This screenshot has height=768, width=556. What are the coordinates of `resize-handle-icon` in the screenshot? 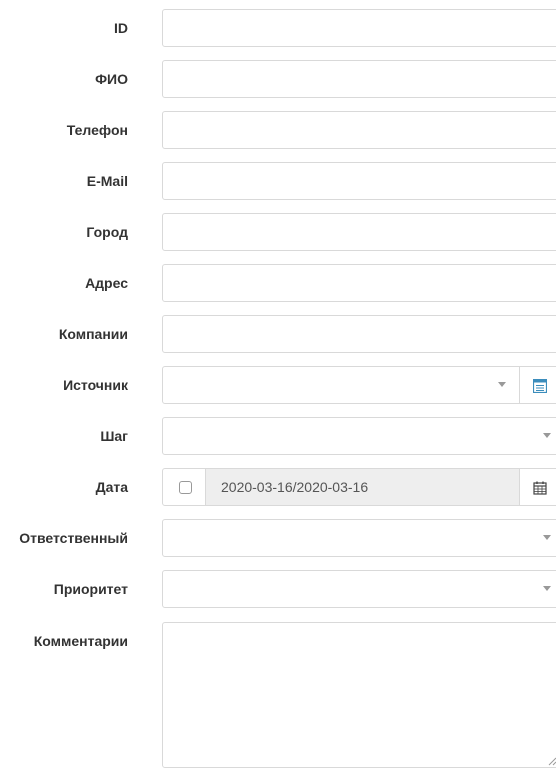 It's located at (551, 761).